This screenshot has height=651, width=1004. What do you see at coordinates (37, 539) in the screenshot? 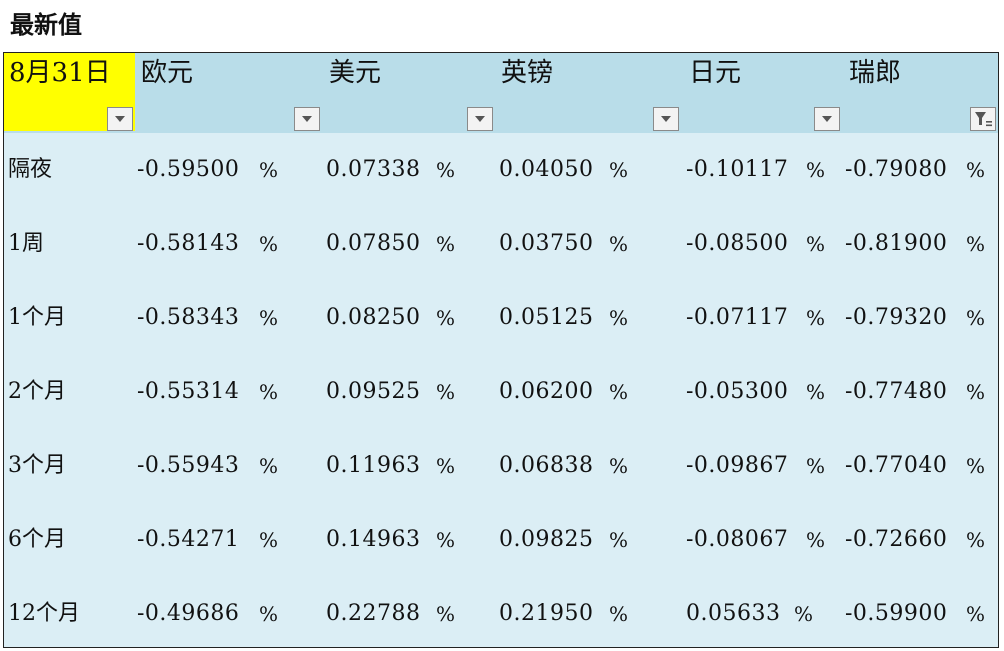
I see `row-label: 6个月` at bounding box center [37, 539].